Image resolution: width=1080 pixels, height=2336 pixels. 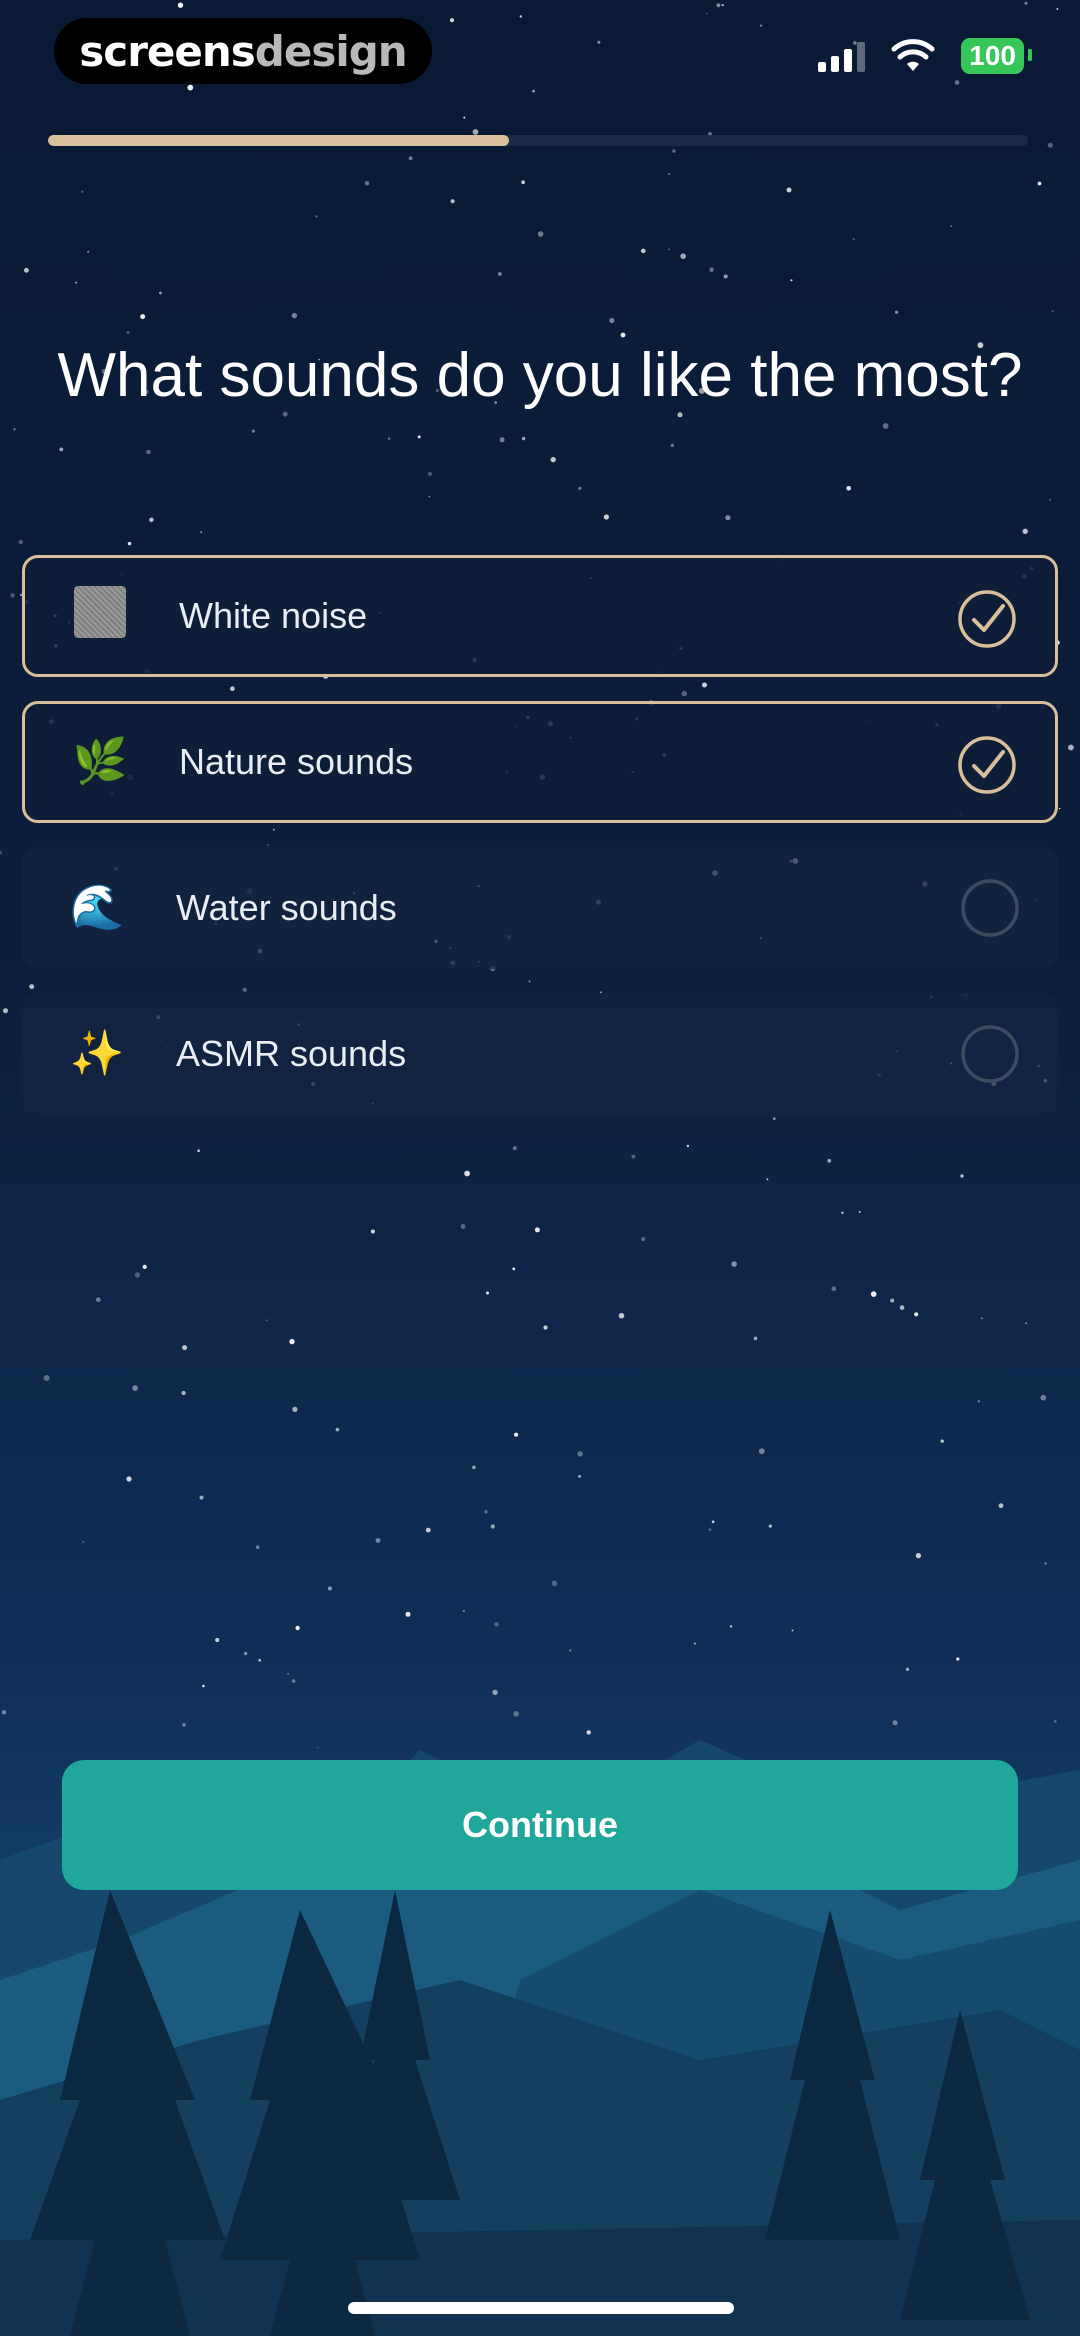 I want to click on wifi-icon, so click(x=913, y=55).